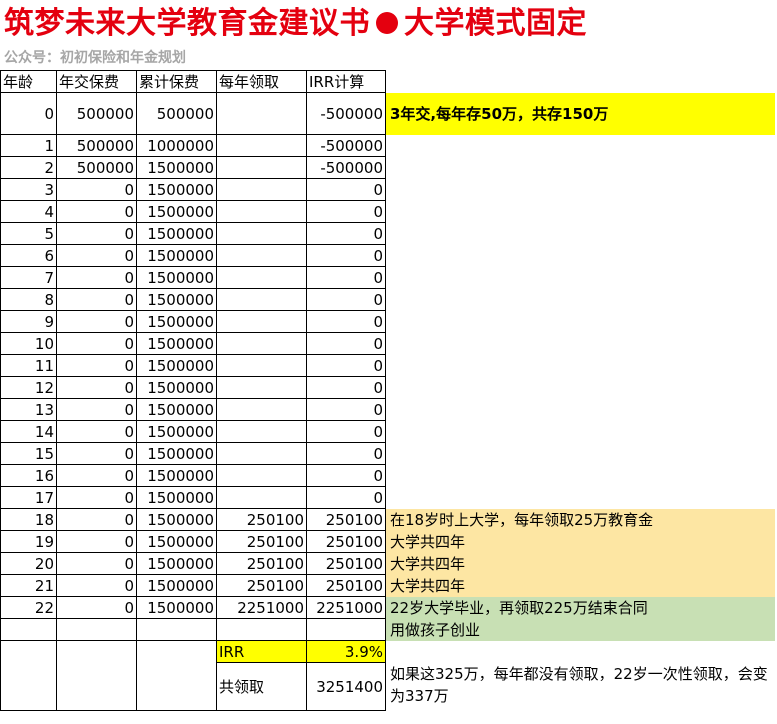  I want to click on header-row: 年龄 年交保费 累计保费 每年领取 IRR计算, so click(388, 81).